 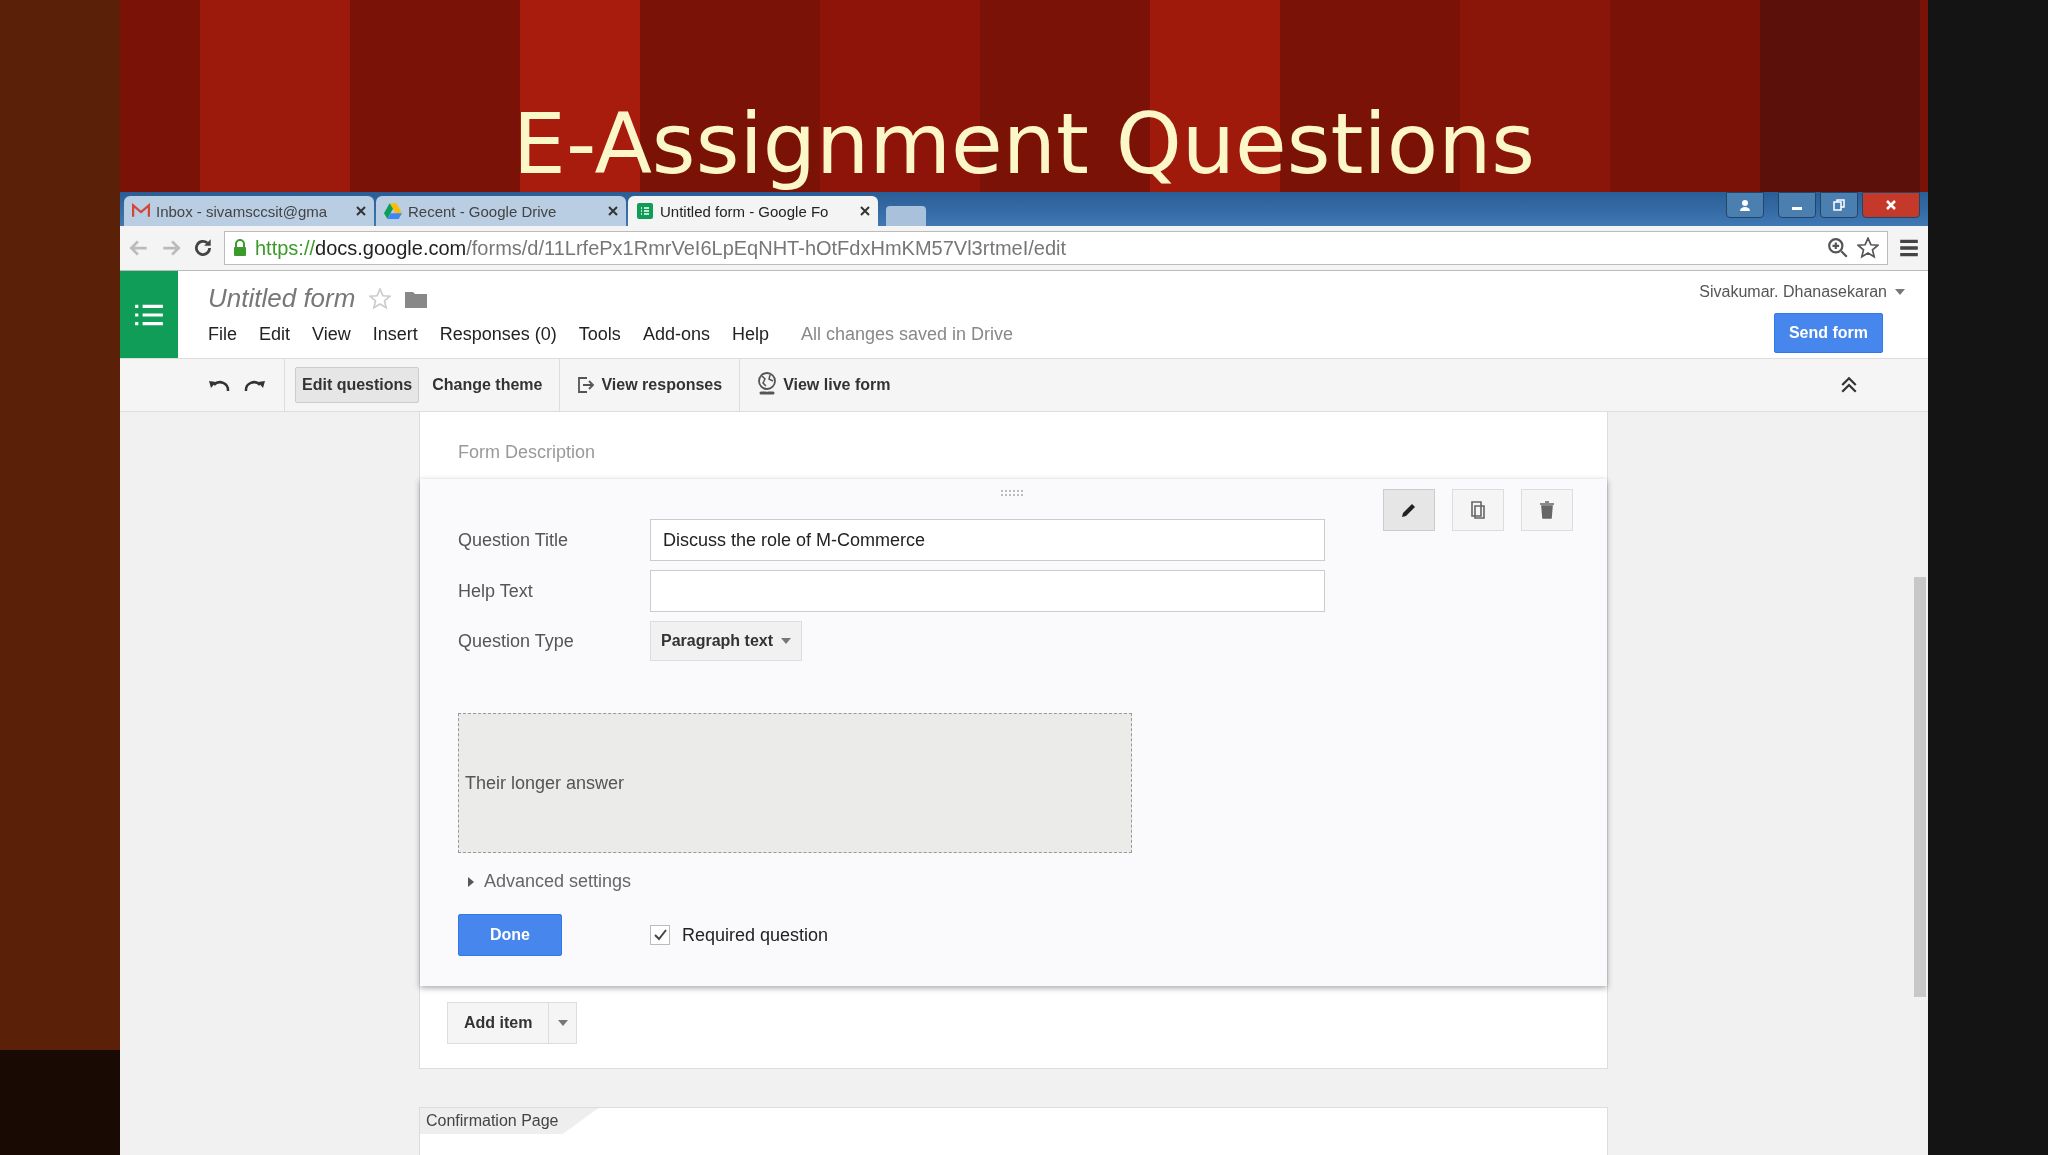 What do you see at coordinates (331, 334) in the screenshot?
I see `menu-item: View` at bounding box center [331, 334].